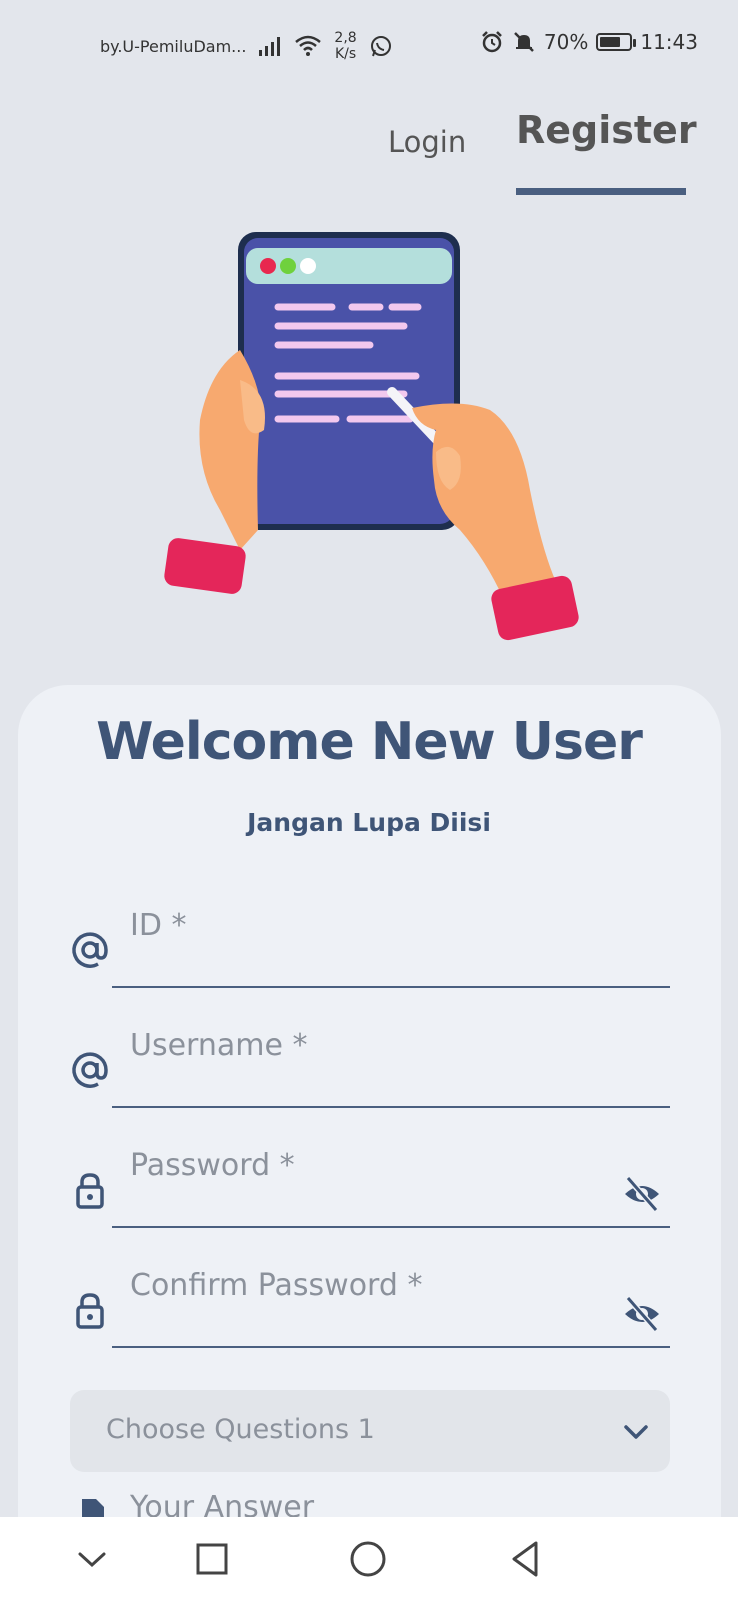  I want to click on network-speed: 2,8 K/s, so click(345, 46).